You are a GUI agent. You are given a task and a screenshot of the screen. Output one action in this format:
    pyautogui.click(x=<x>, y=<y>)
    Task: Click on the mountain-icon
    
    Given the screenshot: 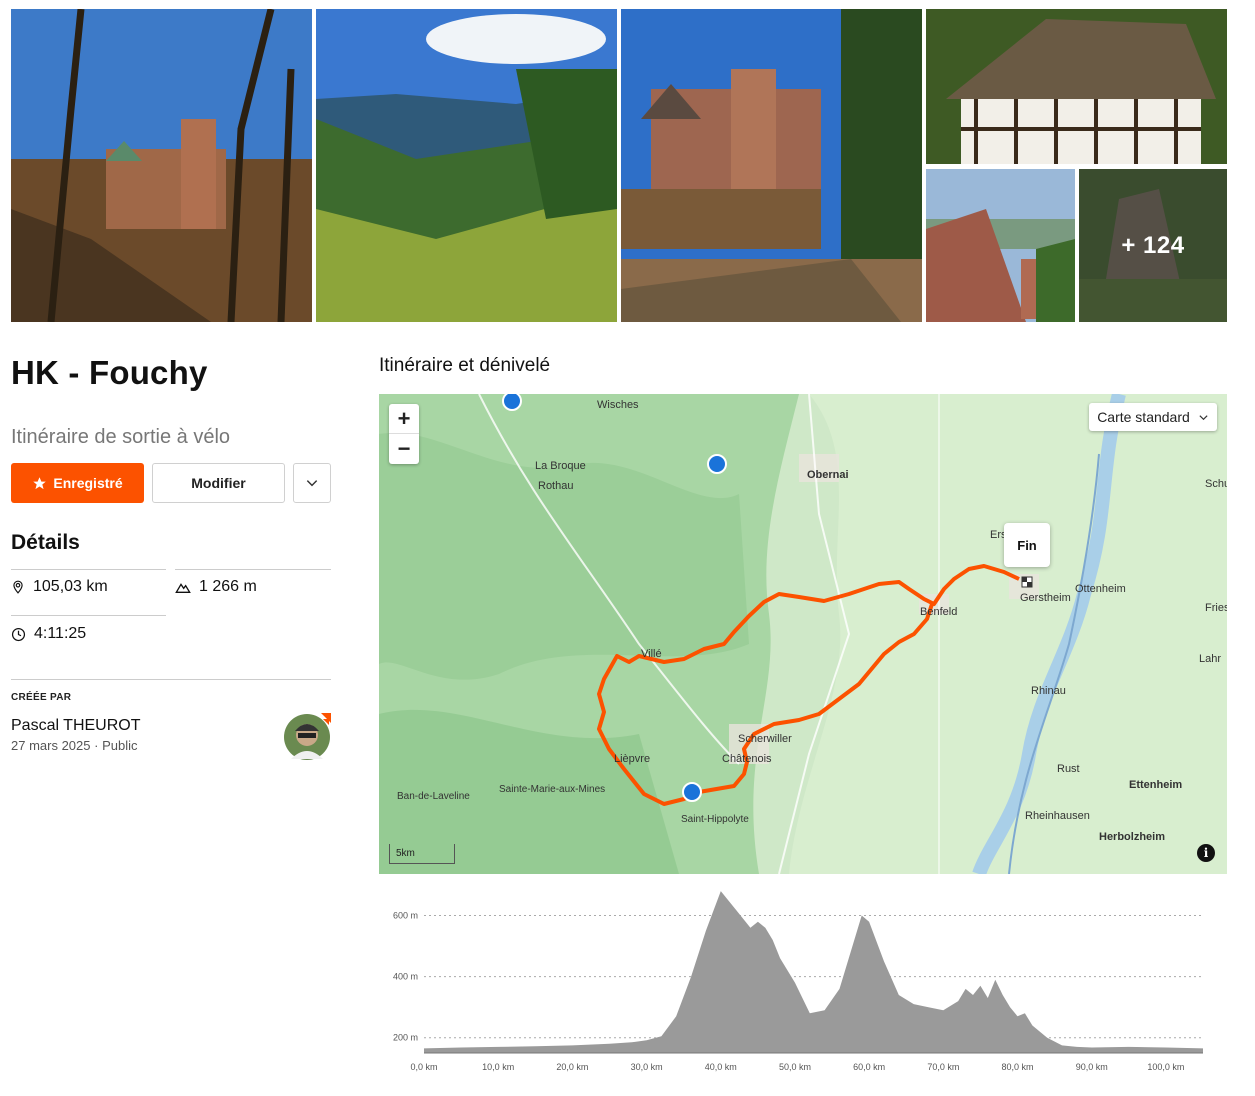 What is the action you would take?
    pyautogui.click(x=183, y=588)
    